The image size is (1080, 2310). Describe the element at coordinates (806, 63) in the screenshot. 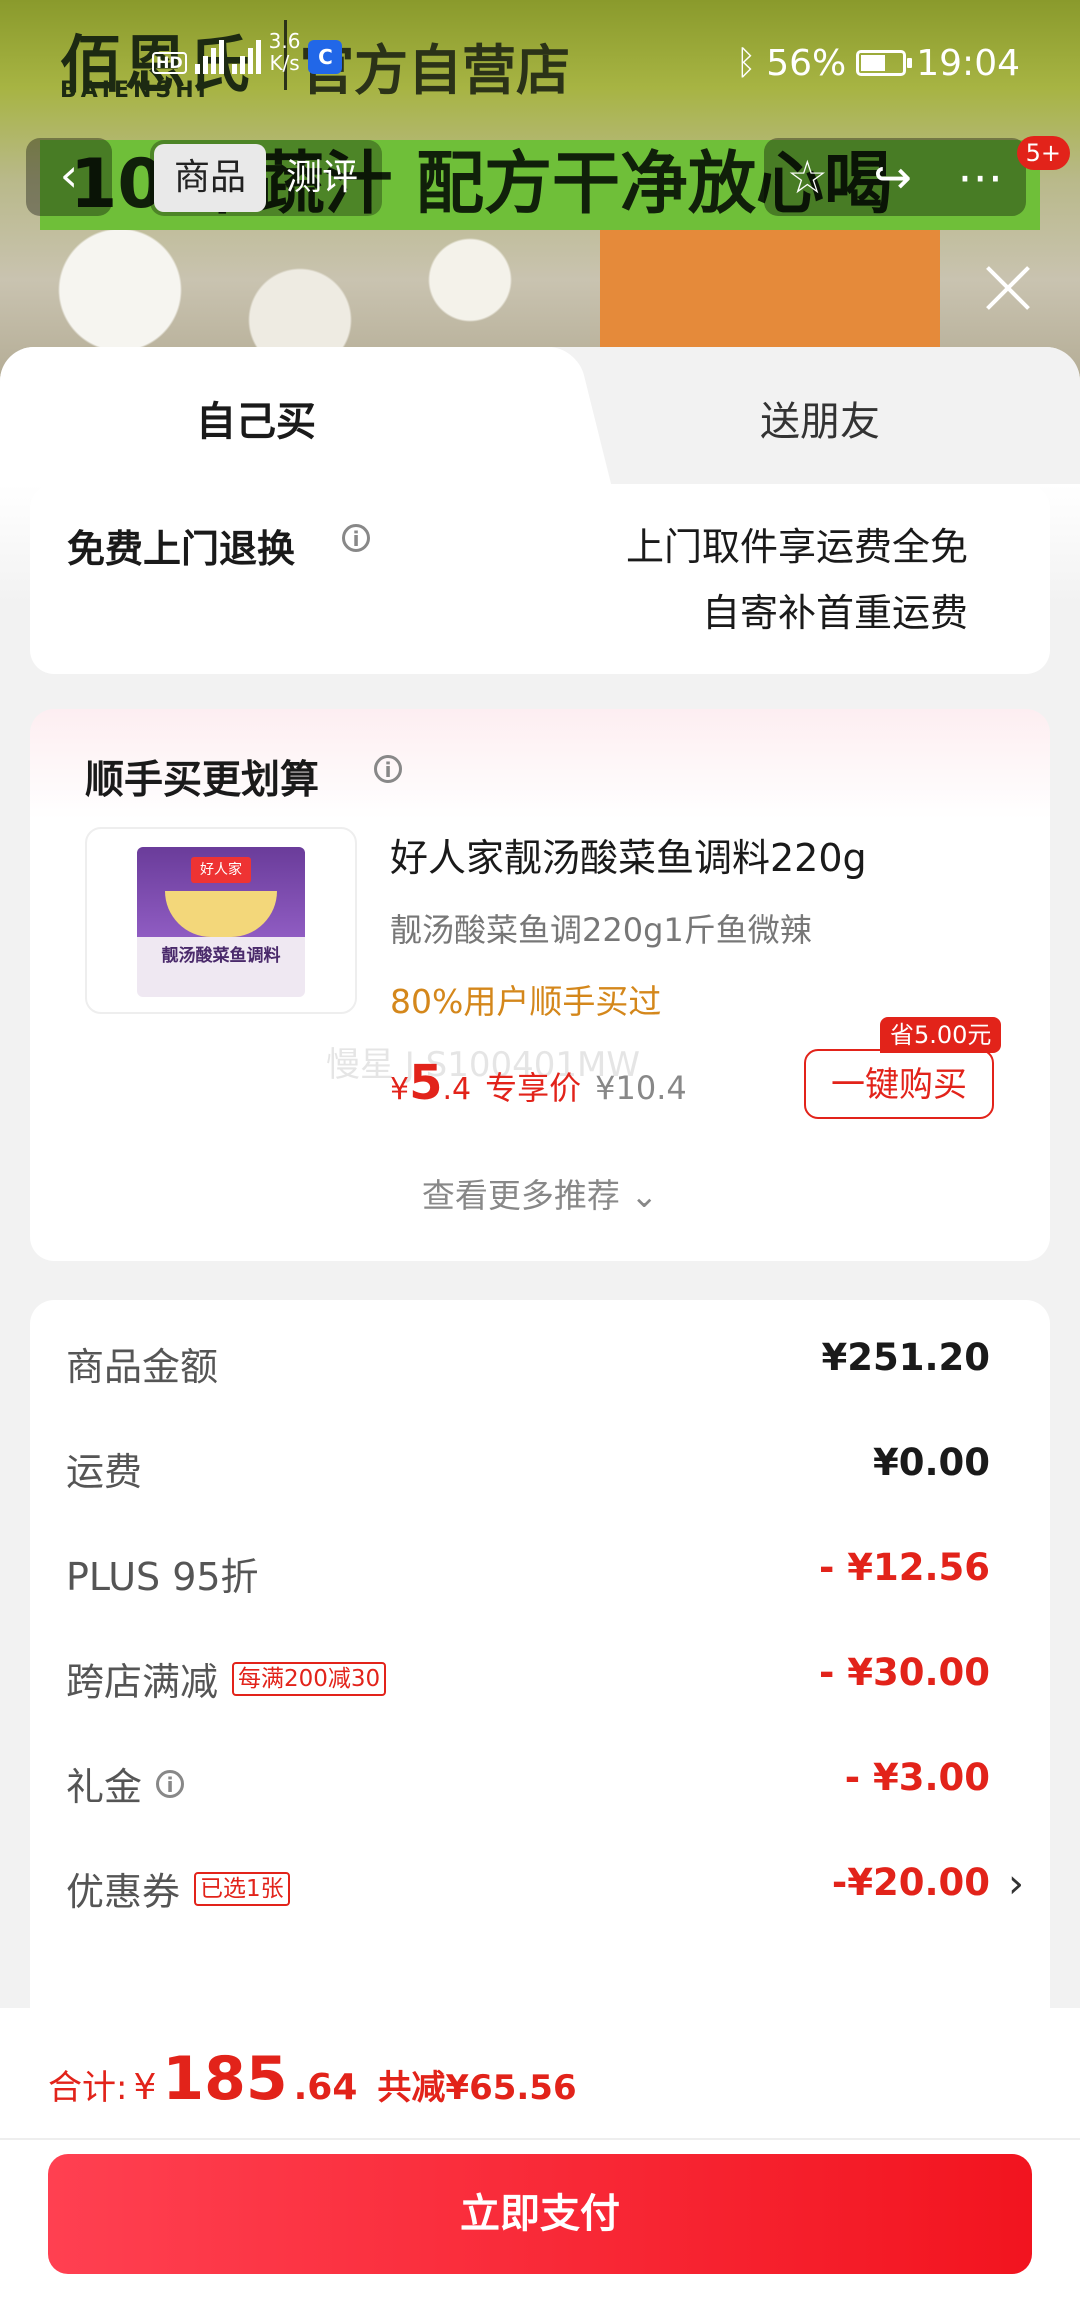

I see `battery-percent: 56%` at that location.